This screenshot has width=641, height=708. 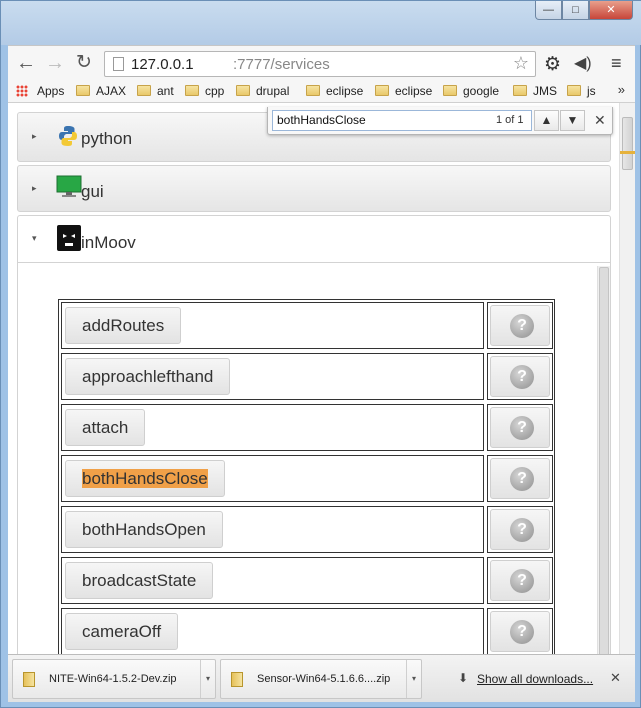 I want to click on bookmarks-overflow-button: », so click(x=621, y=89).